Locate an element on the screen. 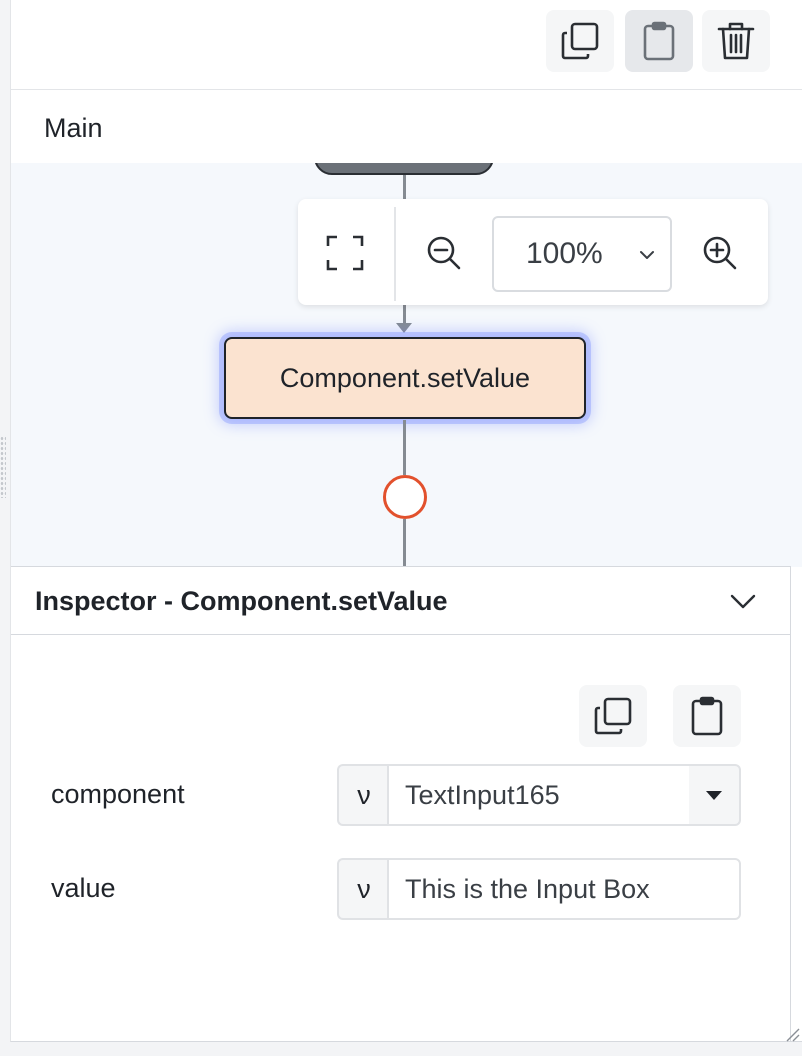 Image resolution: width=802 pixels, height=1056 pixels. edge-arrow-icon is located at coordinates (404, 328).